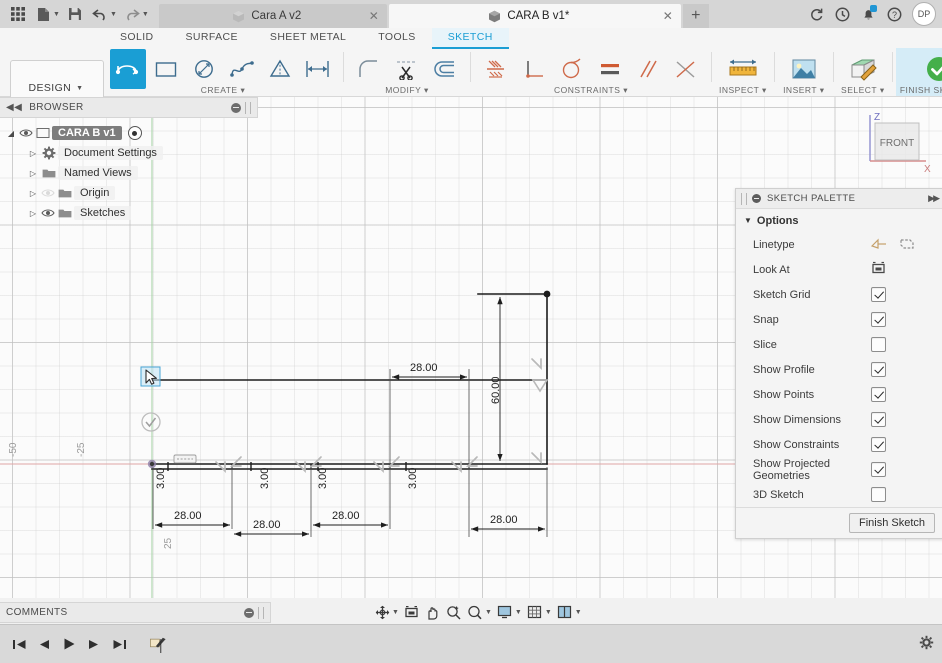  Describe the element at coordinates (318, 69) in the screenshot. I see `dimension-tool` at that location.